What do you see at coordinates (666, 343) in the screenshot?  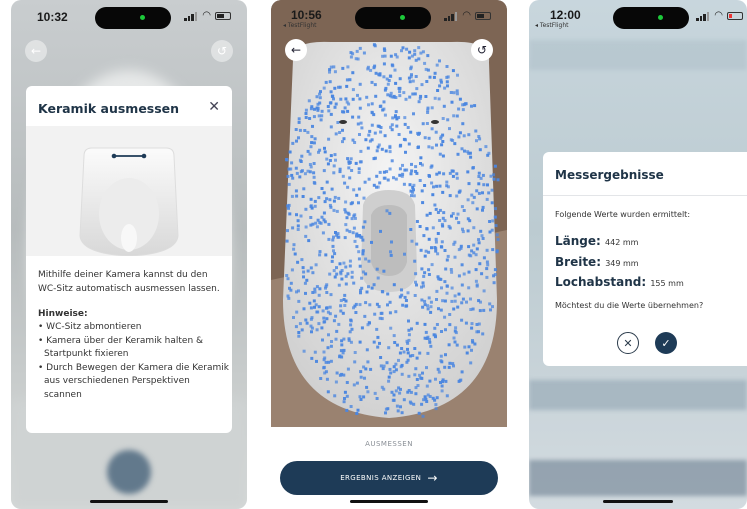 I see `accept-button: ✓` at bounding box center [666, 343].